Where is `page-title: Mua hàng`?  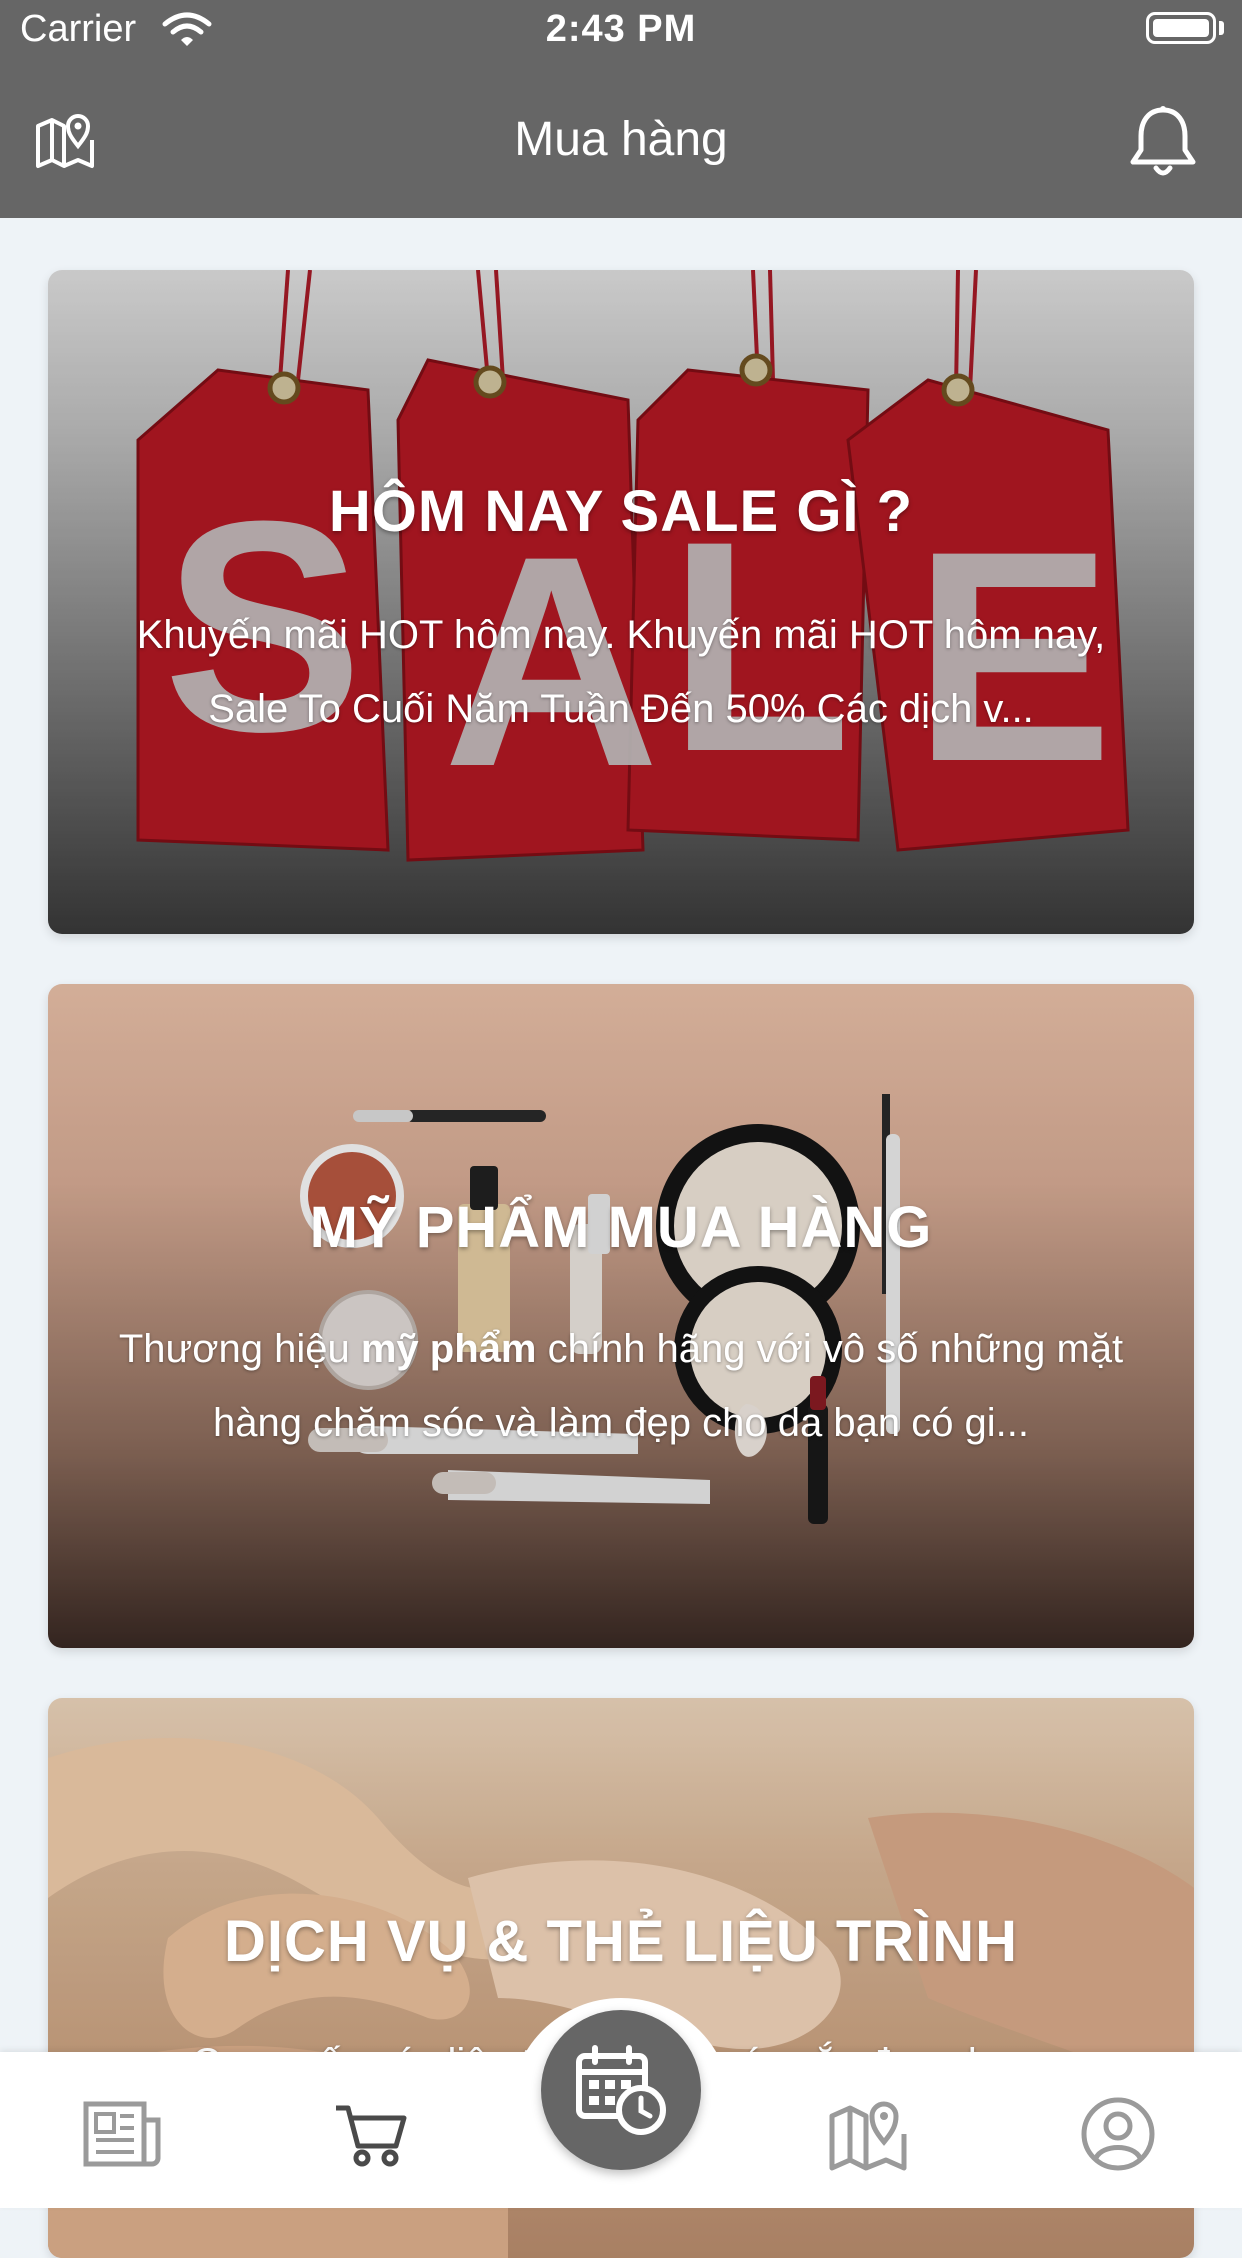
page-title: Mua hàng is located at coordinates (621, 139).